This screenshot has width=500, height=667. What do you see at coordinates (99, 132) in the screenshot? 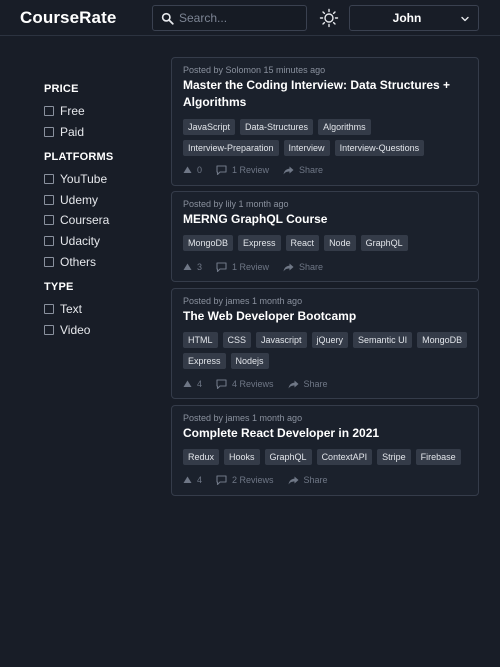
I see `filter-paid: Paid` at bounding box center [99, 132].